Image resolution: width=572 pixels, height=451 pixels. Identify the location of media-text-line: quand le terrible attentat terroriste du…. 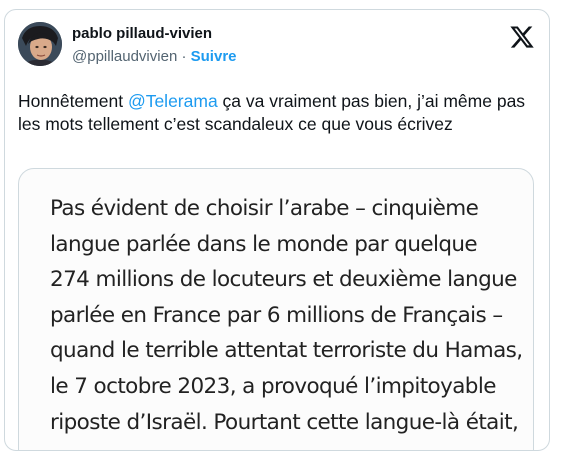
(286, 351).